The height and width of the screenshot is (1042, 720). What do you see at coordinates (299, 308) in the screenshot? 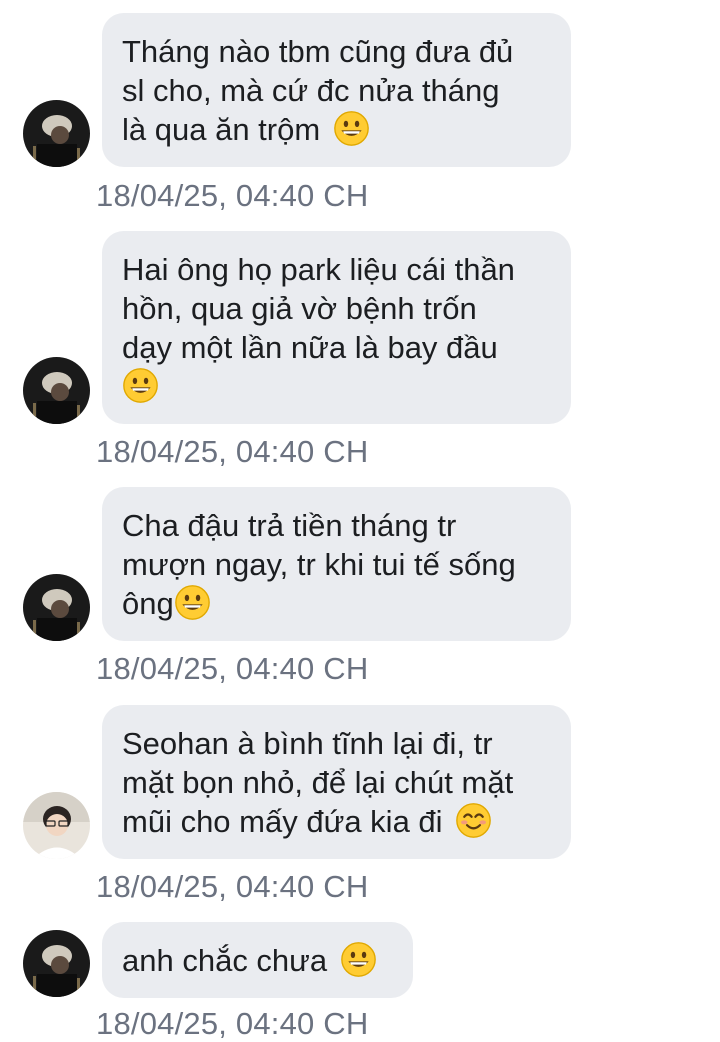
I see `message-text: hồn, qua giả vờ bệnh trốn` at bounding box center [299, 308].